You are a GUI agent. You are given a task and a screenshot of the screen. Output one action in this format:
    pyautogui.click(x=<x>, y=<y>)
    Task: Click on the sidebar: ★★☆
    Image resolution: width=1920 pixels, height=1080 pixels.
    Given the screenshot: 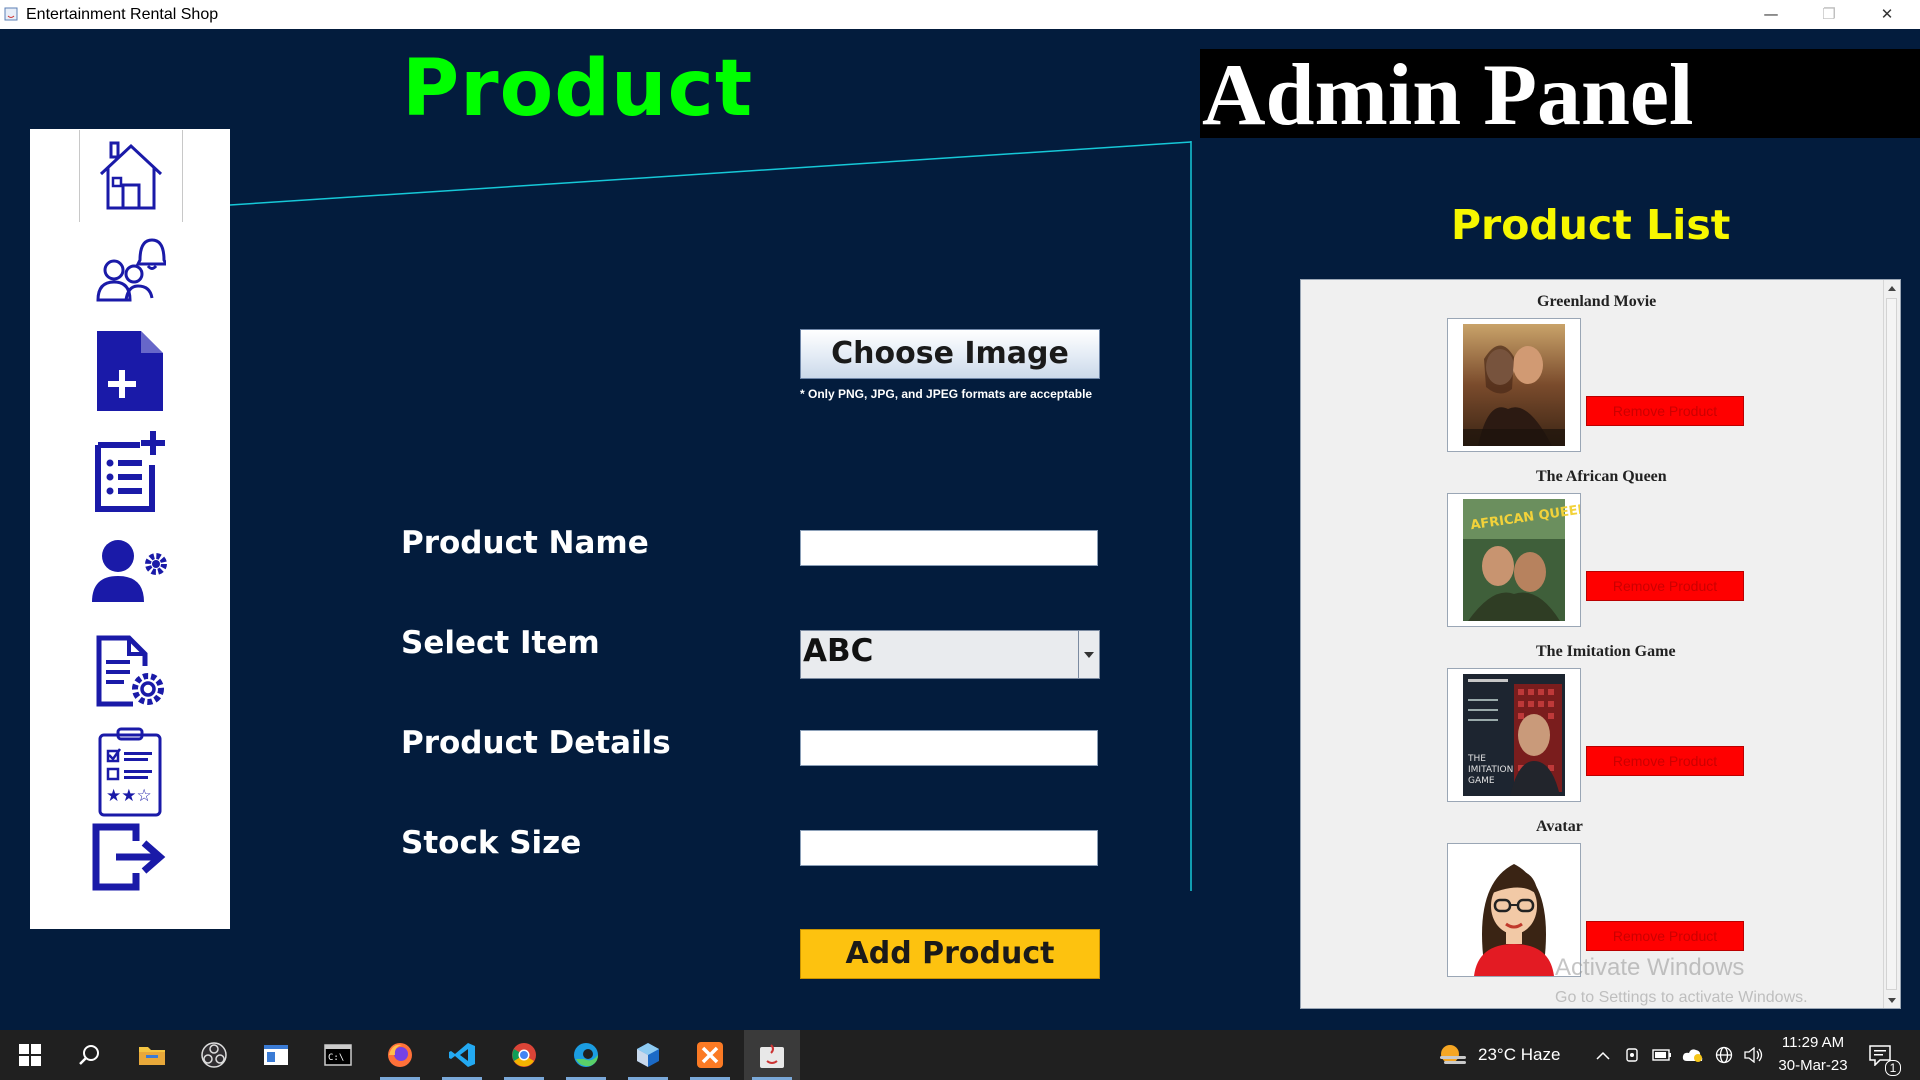 What is the action you would take?
    pyautogui.click(x=130, y=529)
    